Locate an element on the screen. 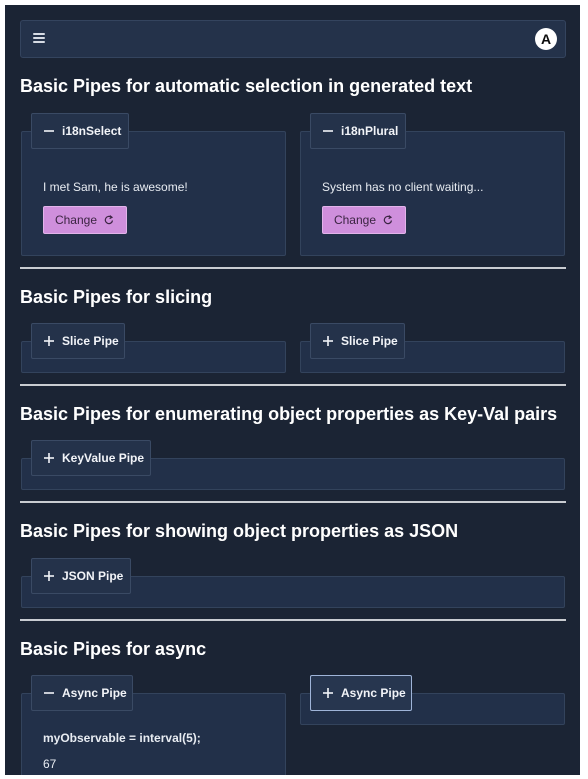 This screenshot has width=588, height=779. async-value-text: 67 is located at coordinates (50, 764).